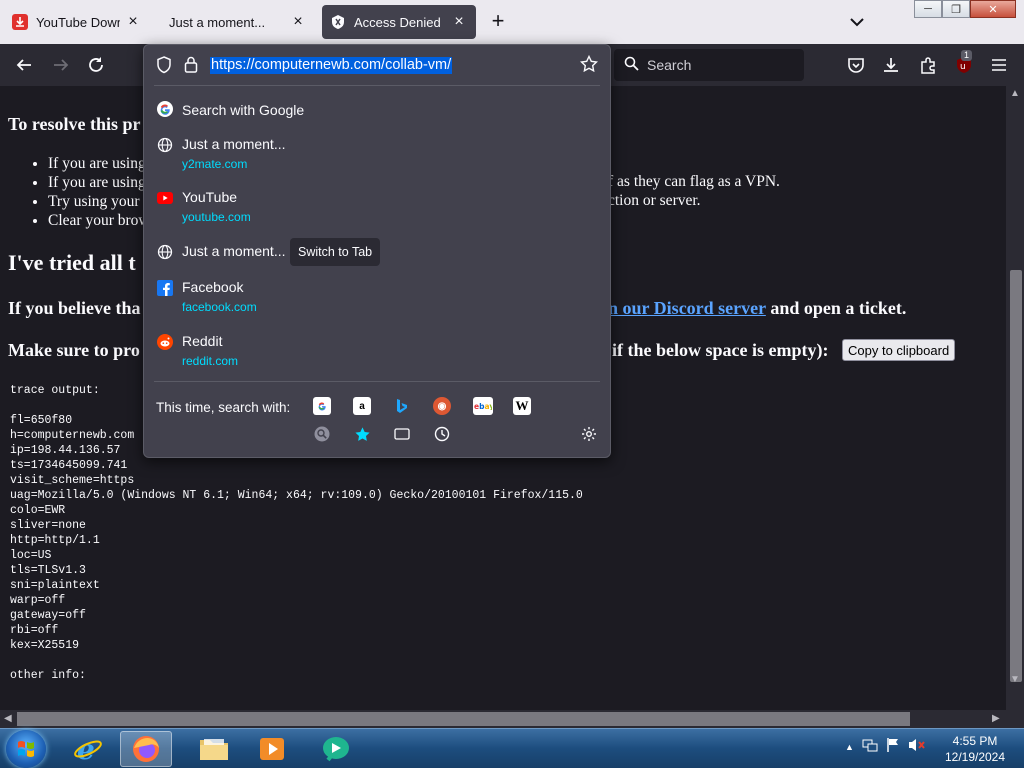 This screenshot has width=1024, height=768. I want to click on url-text: https://computernewb.com/collab-vm/, so click(331, 65).